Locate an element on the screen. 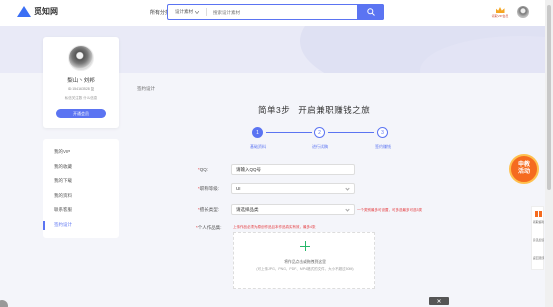  profile-name: 梨山丶刘邦 is located at coordinates (81, 81).